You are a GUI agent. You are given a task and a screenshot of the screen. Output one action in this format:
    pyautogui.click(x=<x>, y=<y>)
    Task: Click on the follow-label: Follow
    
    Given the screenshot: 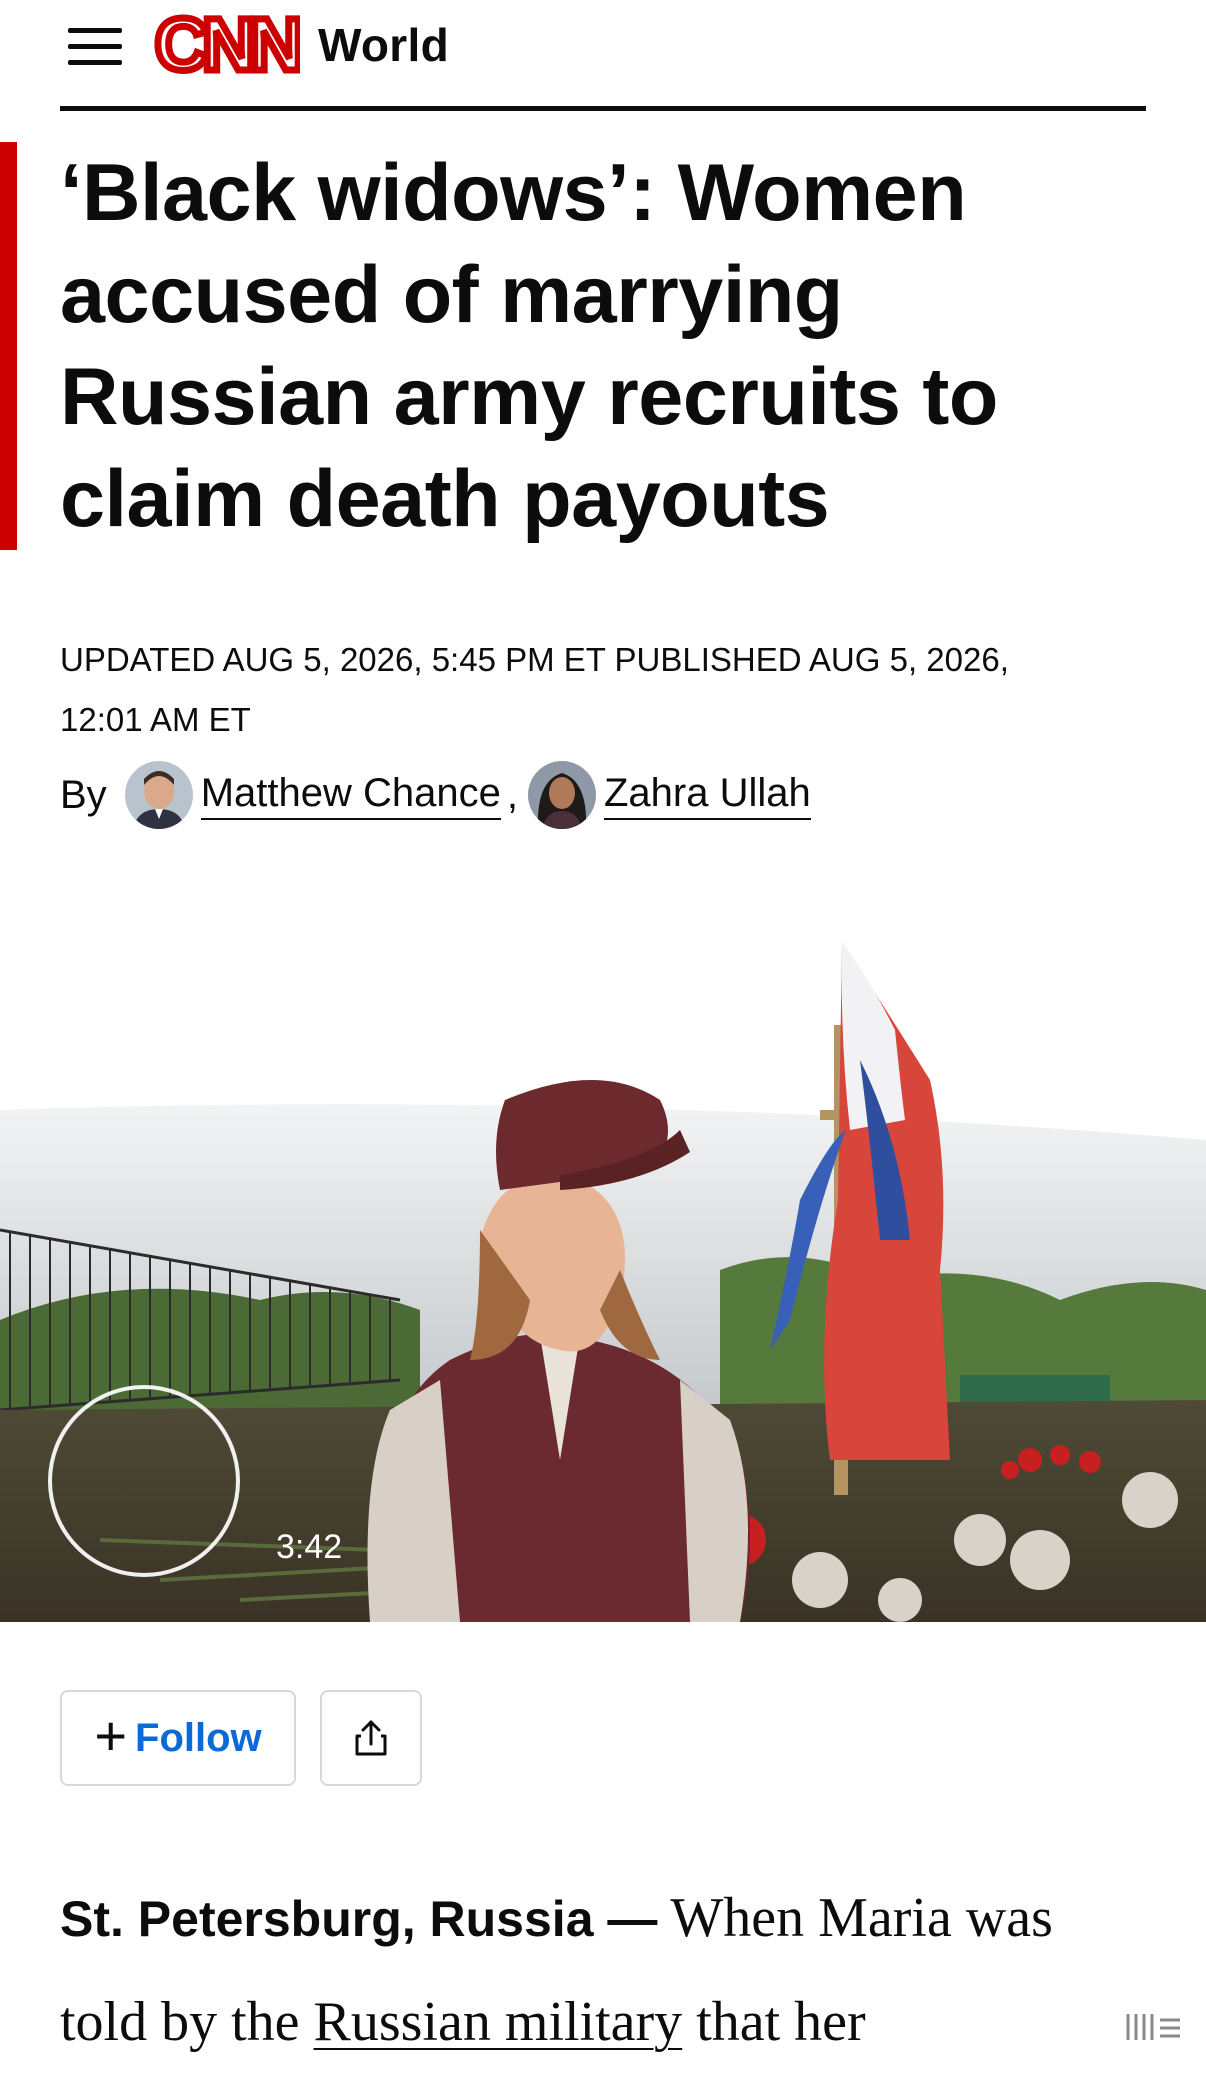 What is the action you would take?
    pyautogui.click(x=198, y=1737)
    